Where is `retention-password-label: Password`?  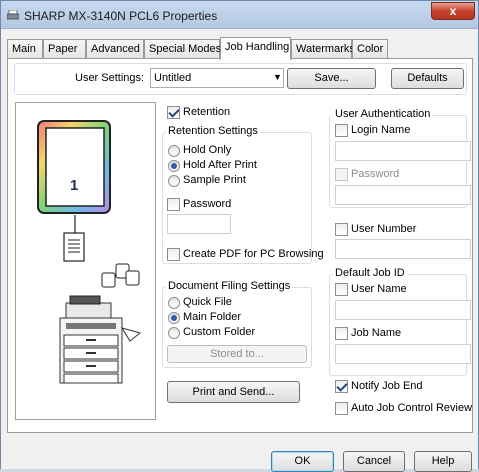 retention-password-label: Password is located at coordinates (207, 204).